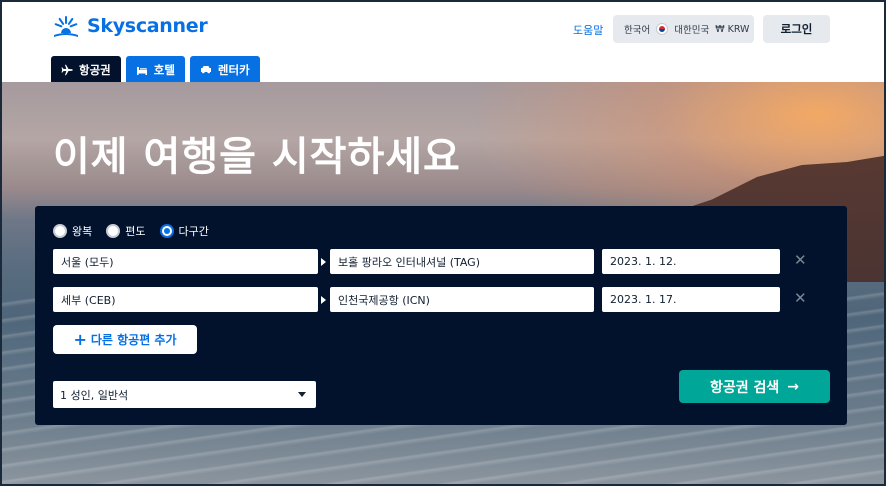 The width and height of the screenshot is (886, 486). I want to click on destination-field-leg-2: 인천국제공항 (ICN), so click(462, 299).